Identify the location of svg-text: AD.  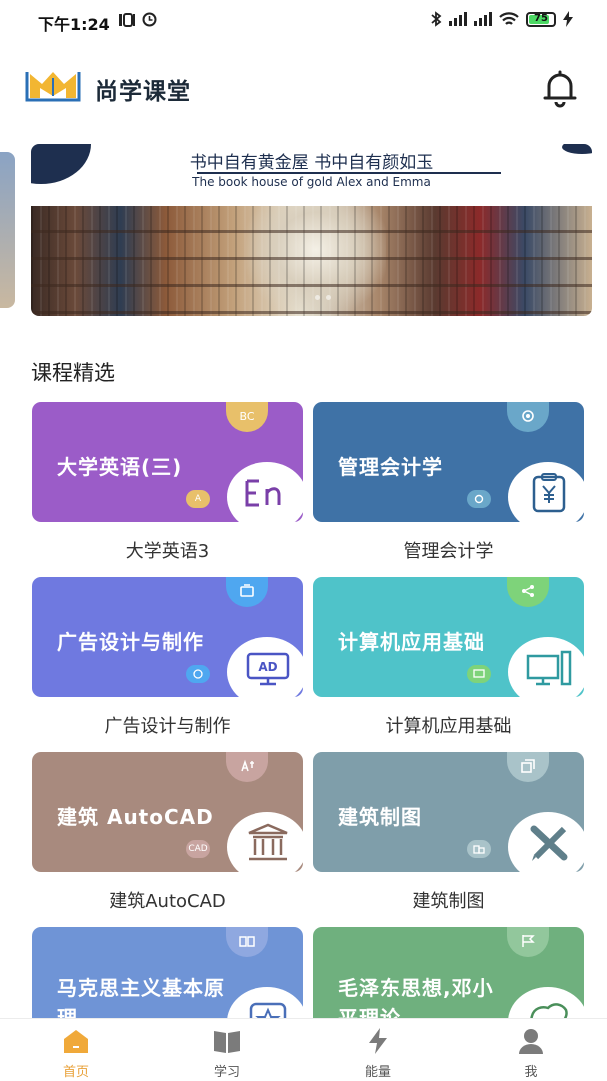
(267, 667).